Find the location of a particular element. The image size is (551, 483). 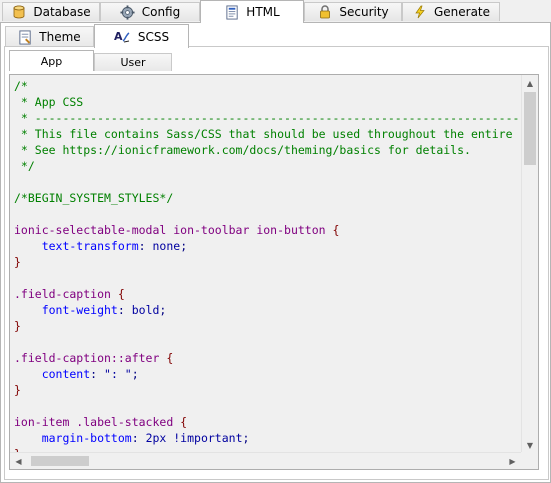

tab-app-label: App is located at coordinates (51, 61).